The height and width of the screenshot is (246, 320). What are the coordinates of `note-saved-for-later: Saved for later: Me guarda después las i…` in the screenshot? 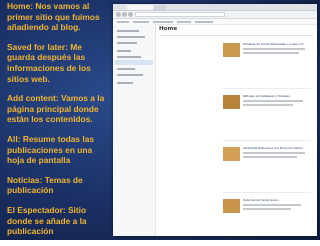 It's located at (49, 62).